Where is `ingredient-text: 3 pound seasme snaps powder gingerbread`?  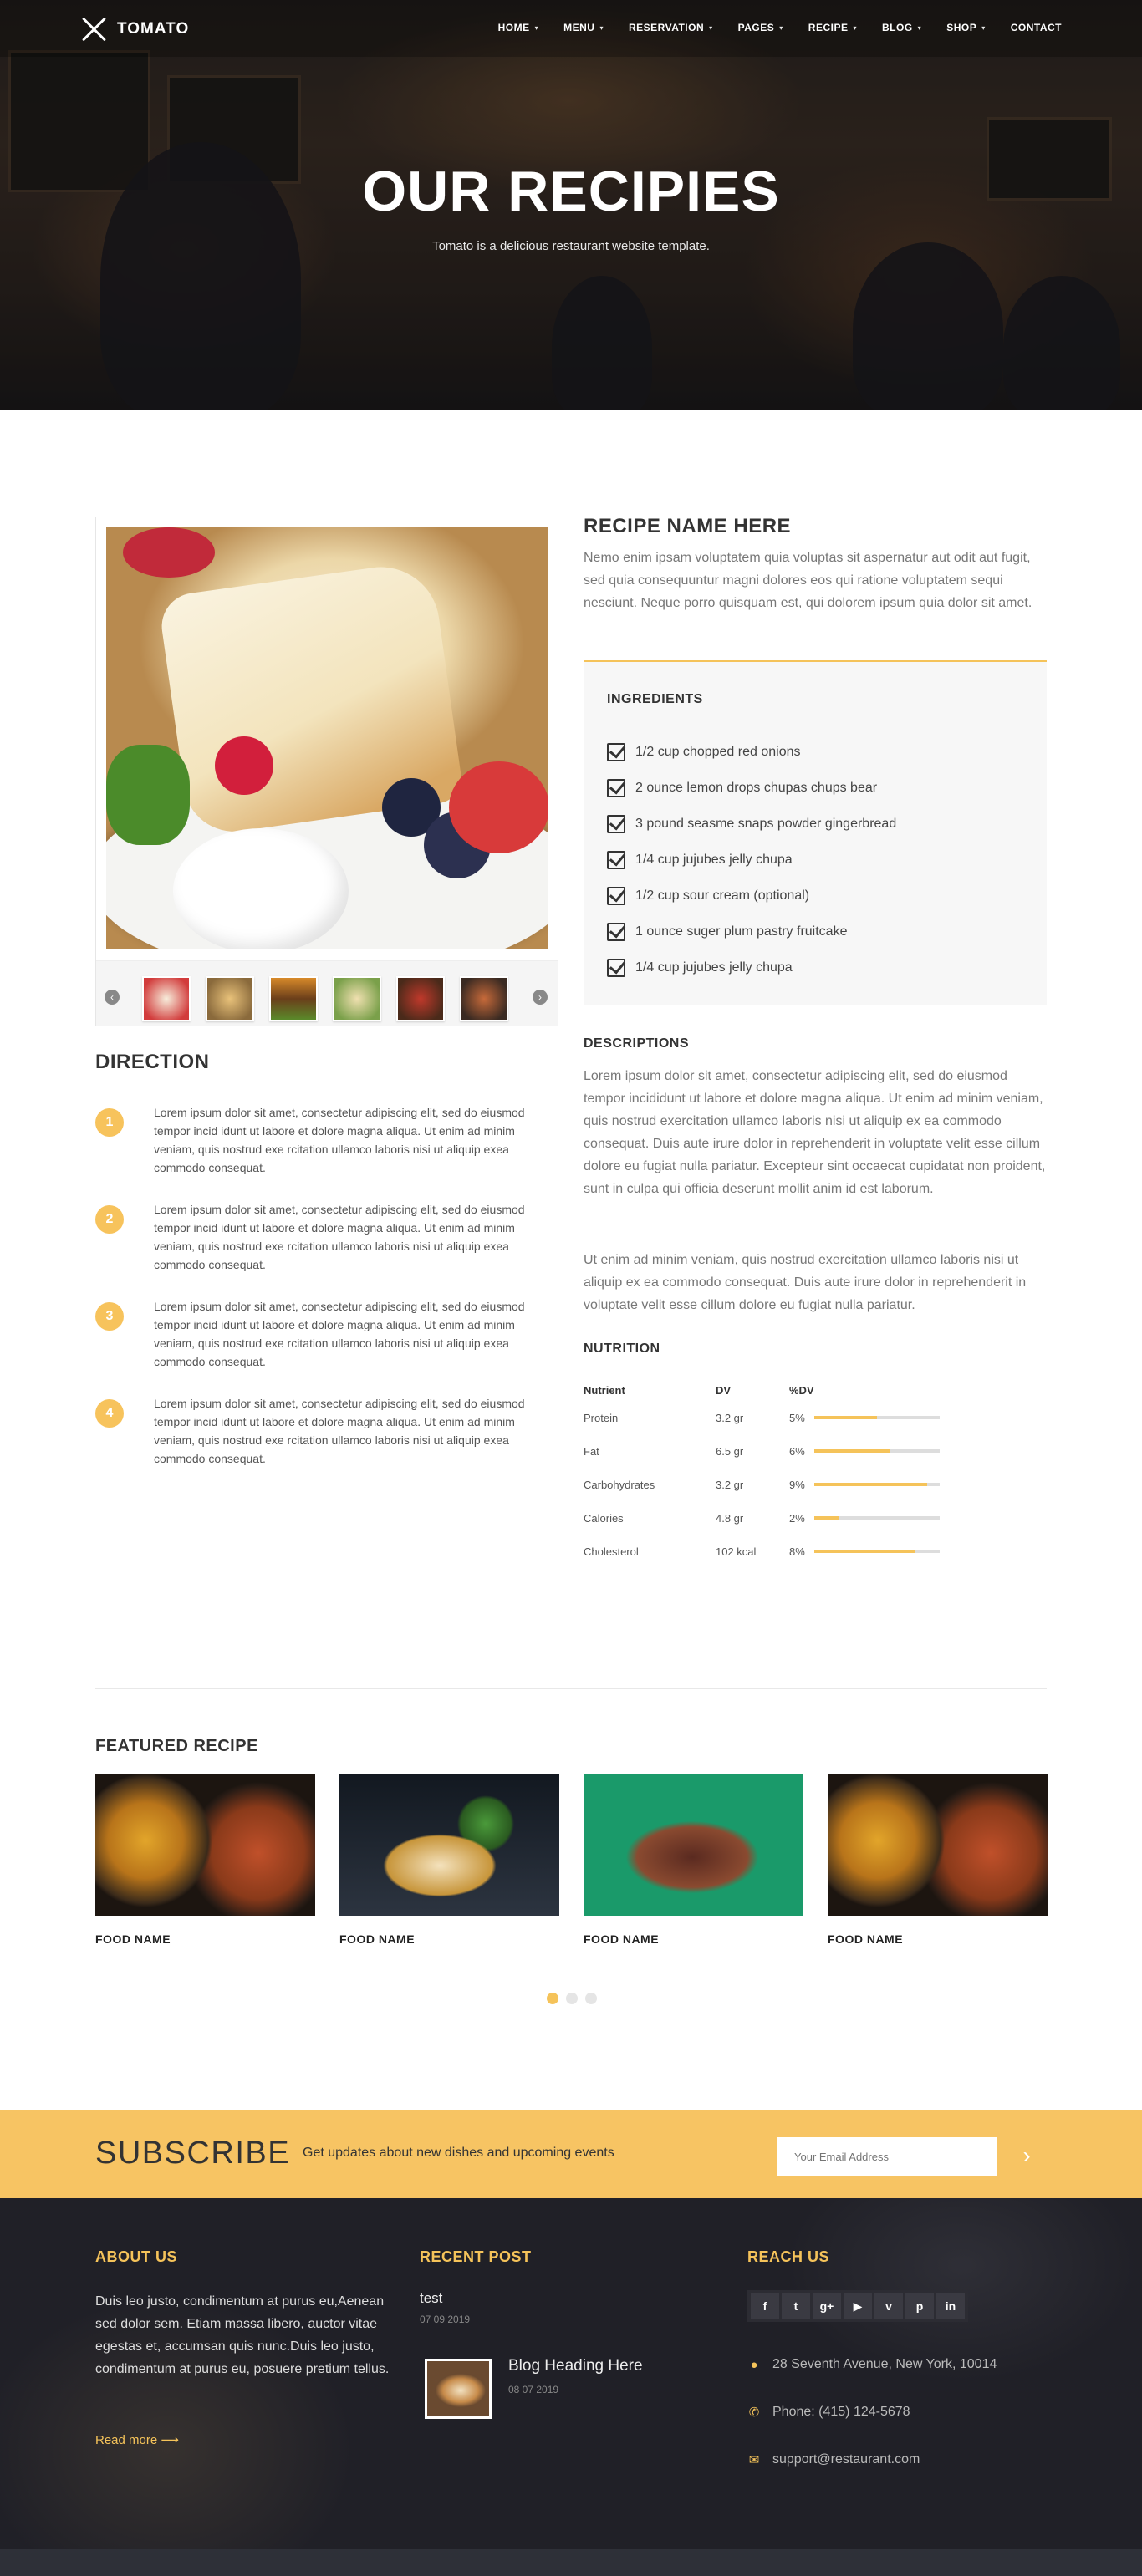 ingredient-text: 3 pound seasme snaps powder gingerbread is located at coordinates (766, 823).